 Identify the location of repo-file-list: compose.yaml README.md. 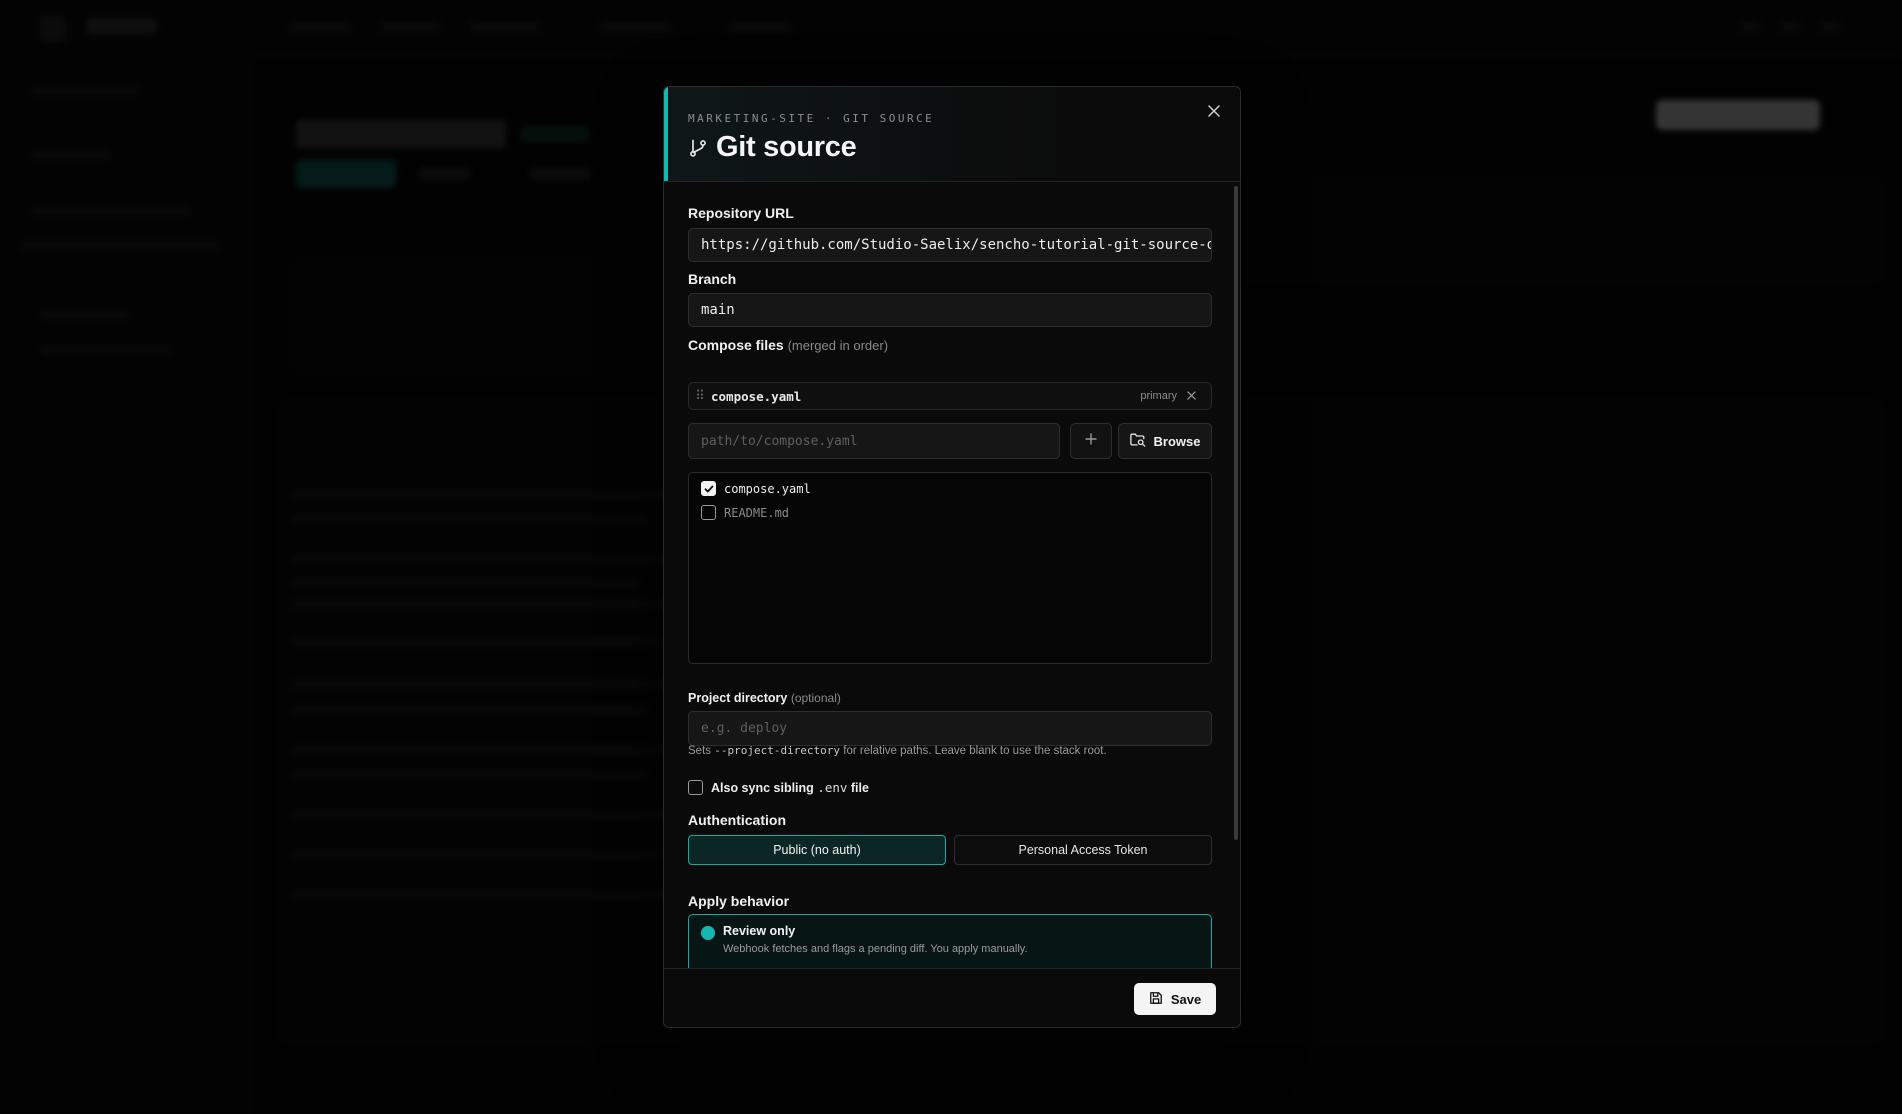
(950, 568).